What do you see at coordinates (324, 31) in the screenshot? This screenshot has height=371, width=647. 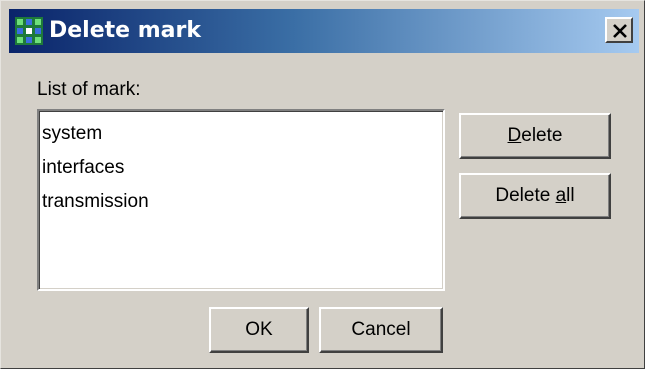 I see `title-bar: Delete mark` at bounding box center [324, 31].